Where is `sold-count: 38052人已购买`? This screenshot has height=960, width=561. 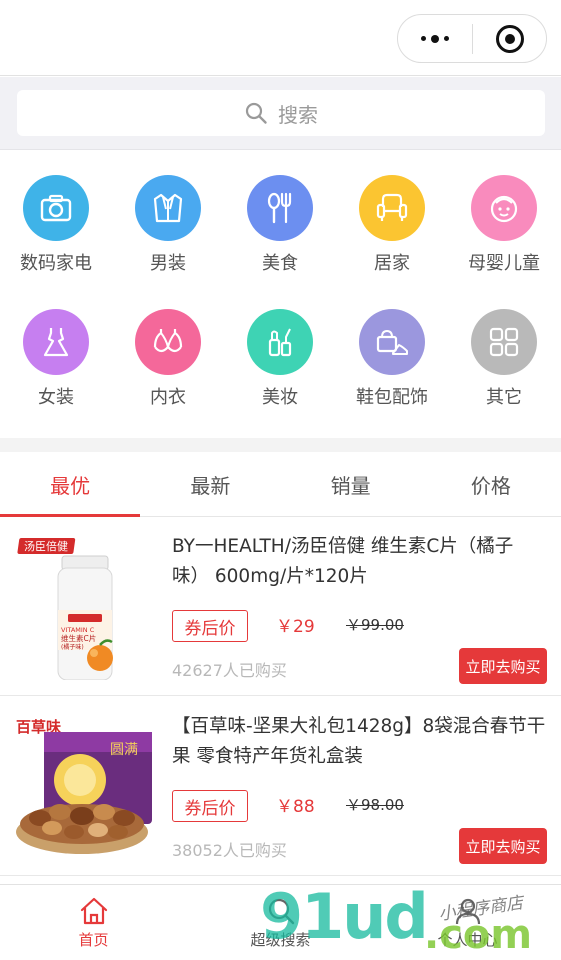
sold-count: 38052人已购买 is located at coordinates (229, 850).